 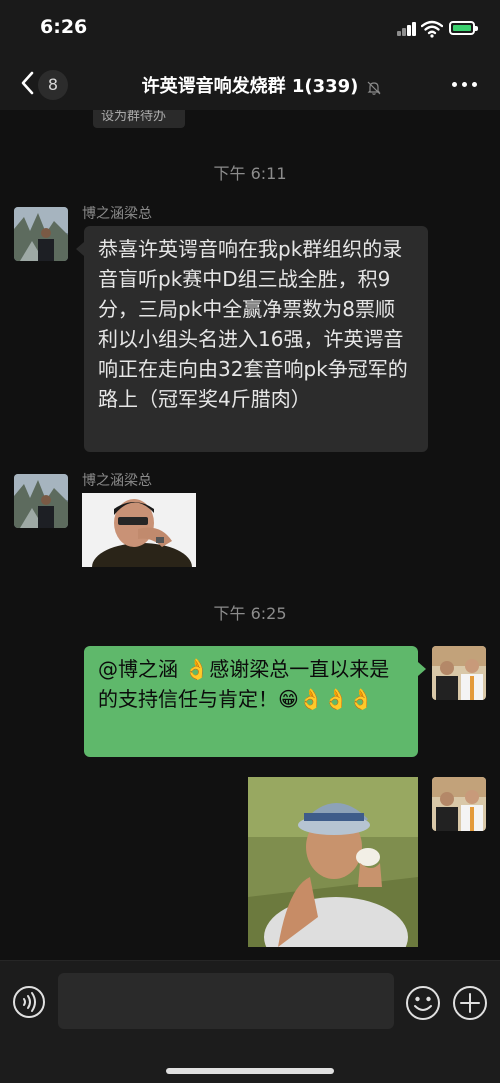 I want to click on cellular-signal-icon, so click(x=407, y=29).